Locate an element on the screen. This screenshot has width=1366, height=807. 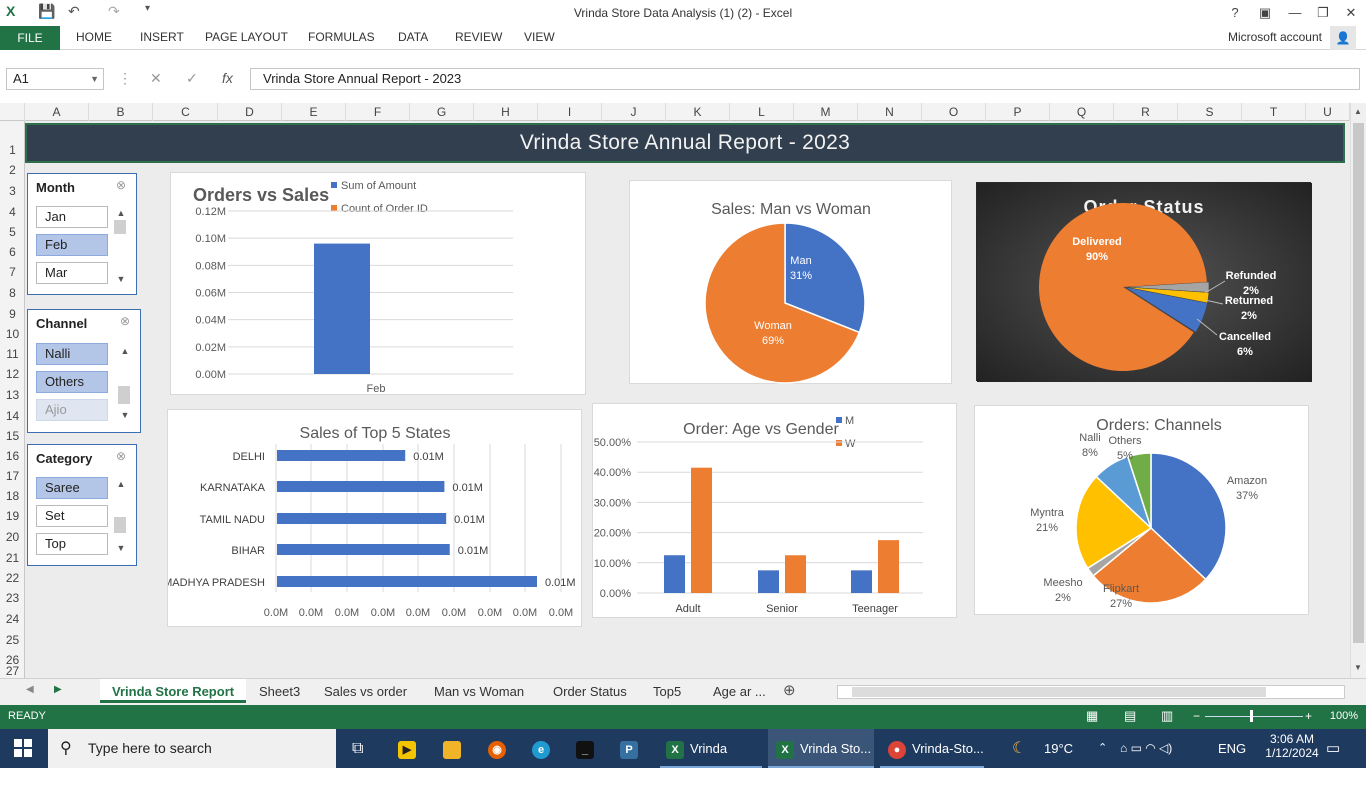
tray-icons: ⌂ ▭ ◠ ◁) is located at coordinates (1146, 748).